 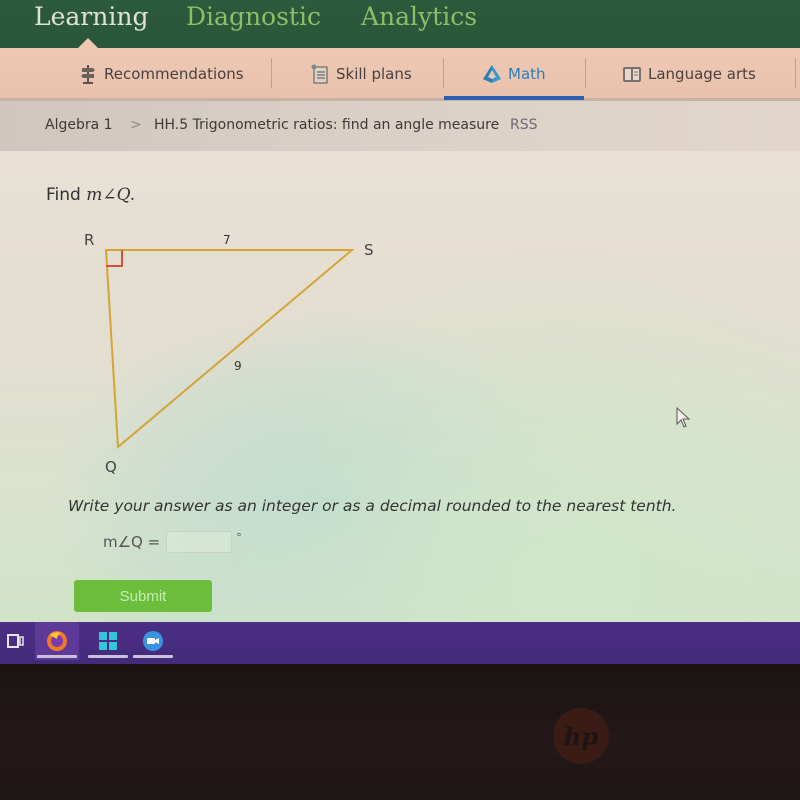 I want to click on subject-math: Math, so click(x=514, y=74).